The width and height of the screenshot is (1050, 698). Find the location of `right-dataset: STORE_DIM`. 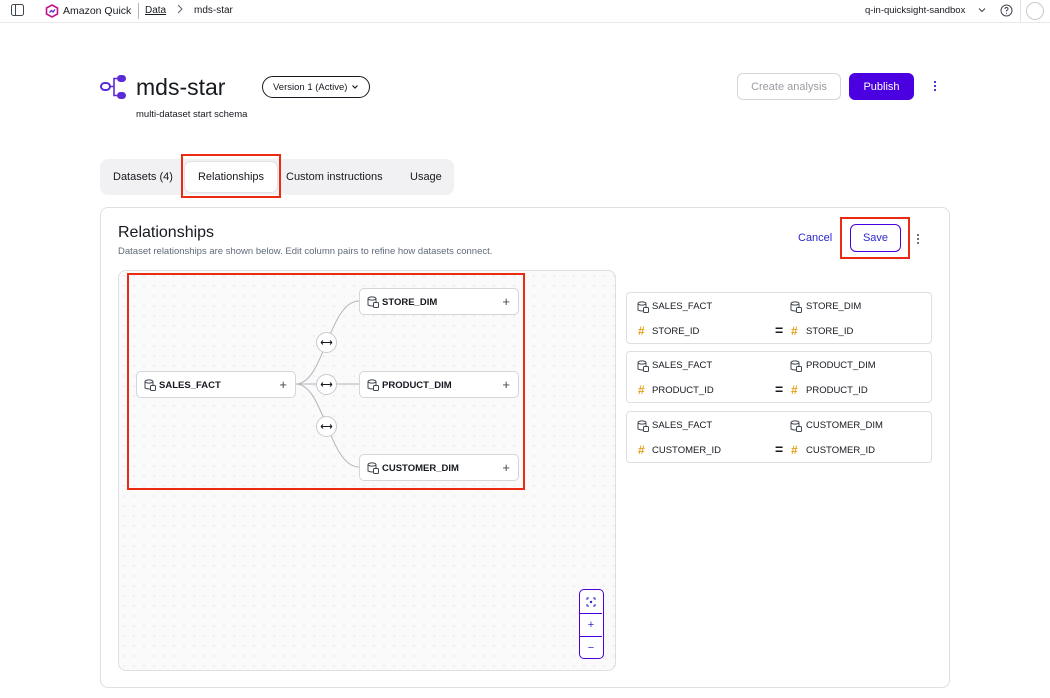

right-dataset: STORE_DIM is located at coordinates (834, 306).